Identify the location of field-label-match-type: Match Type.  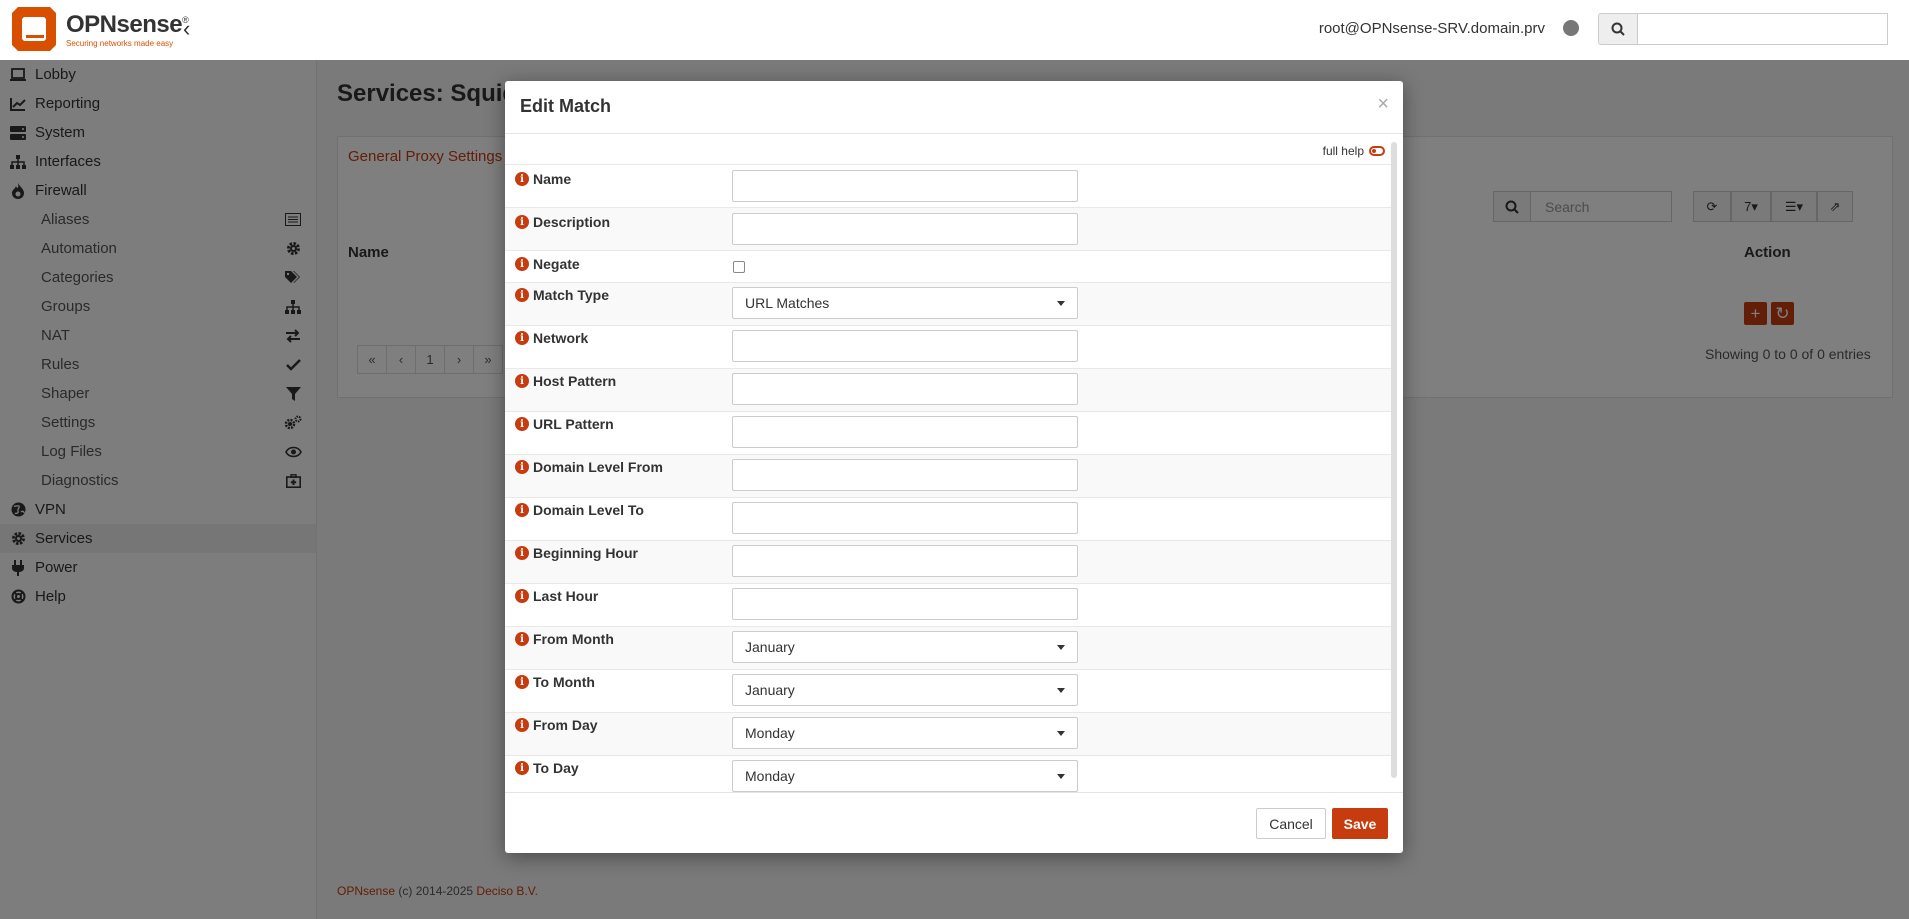
(571, 295).